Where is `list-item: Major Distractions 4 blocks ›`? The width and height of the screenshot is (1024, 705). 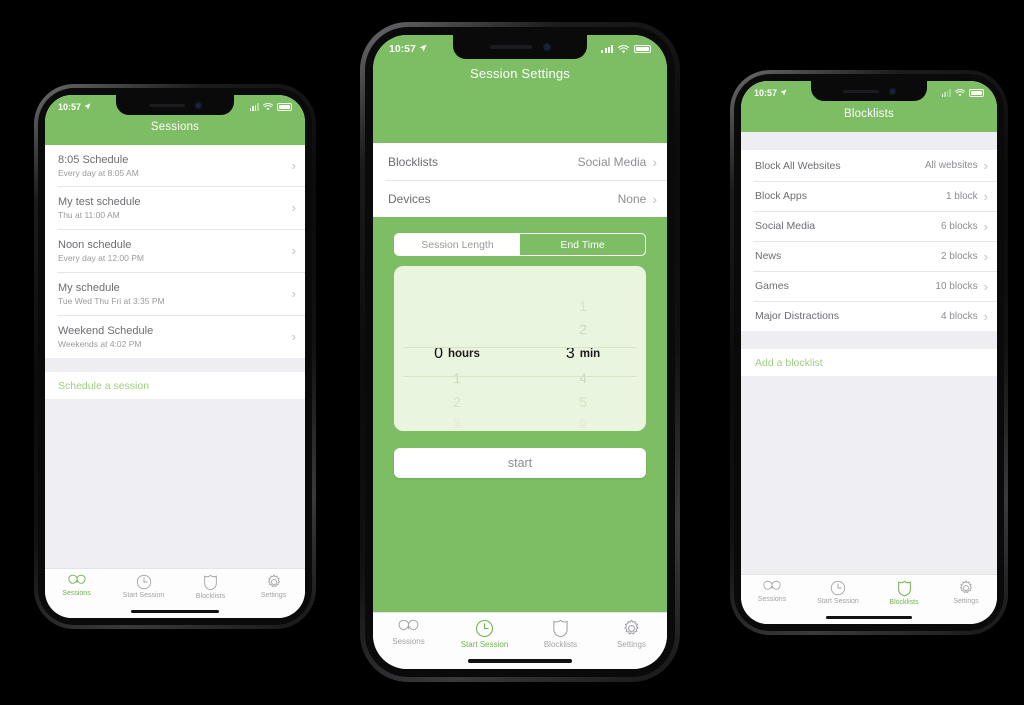 list-item: Major Distractions 4 blocks › is located at coordinates (869, 316).